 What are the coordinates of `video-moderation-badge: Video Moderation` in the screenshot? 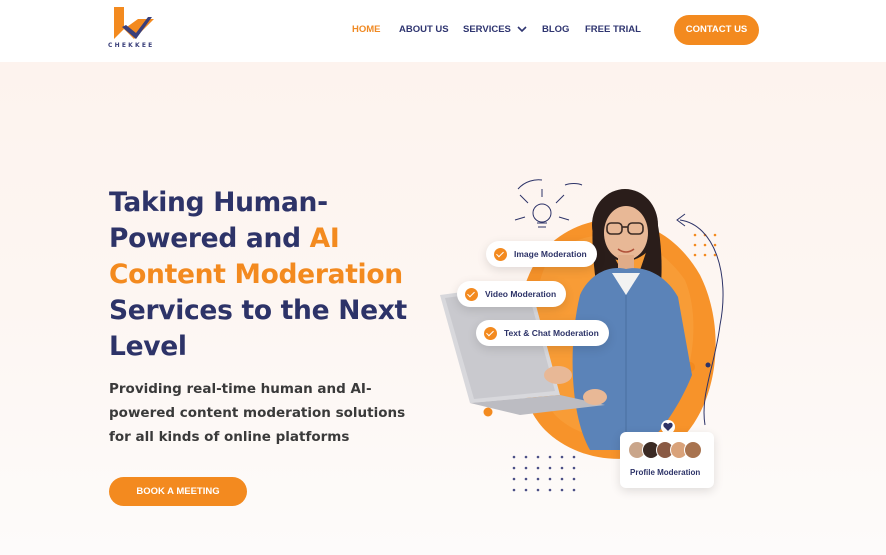 It's located at (512, 294).